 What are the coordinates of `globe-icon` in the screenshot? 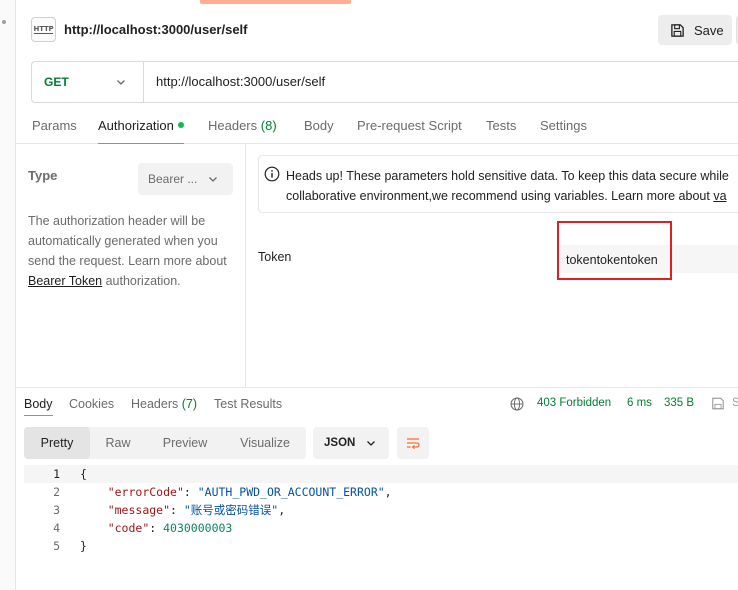 It's located at (517, 404).